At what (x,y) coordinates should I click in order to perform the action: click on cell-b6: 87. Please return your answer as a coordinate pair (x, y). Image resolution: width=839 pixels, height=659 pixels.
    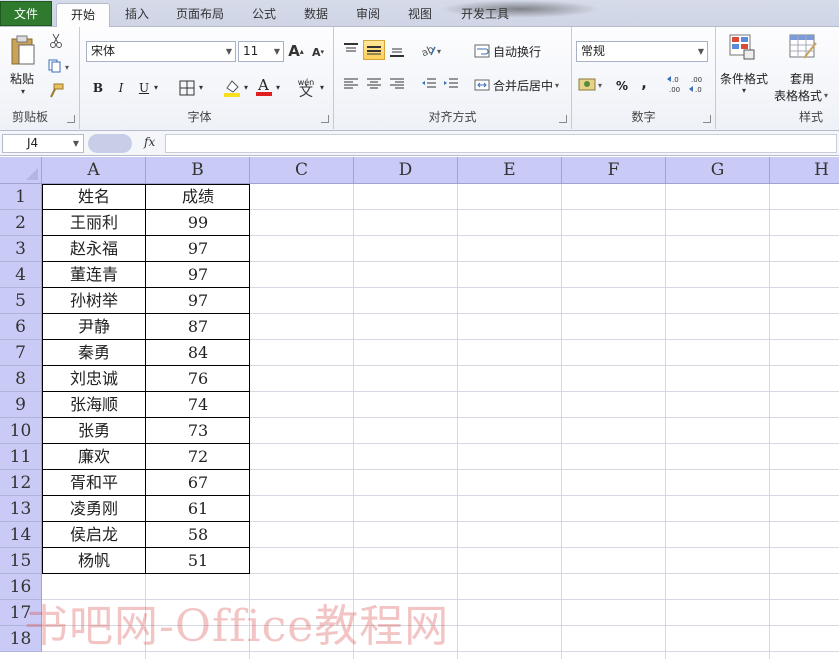
    Looking at the image, I should click on (198, 327).